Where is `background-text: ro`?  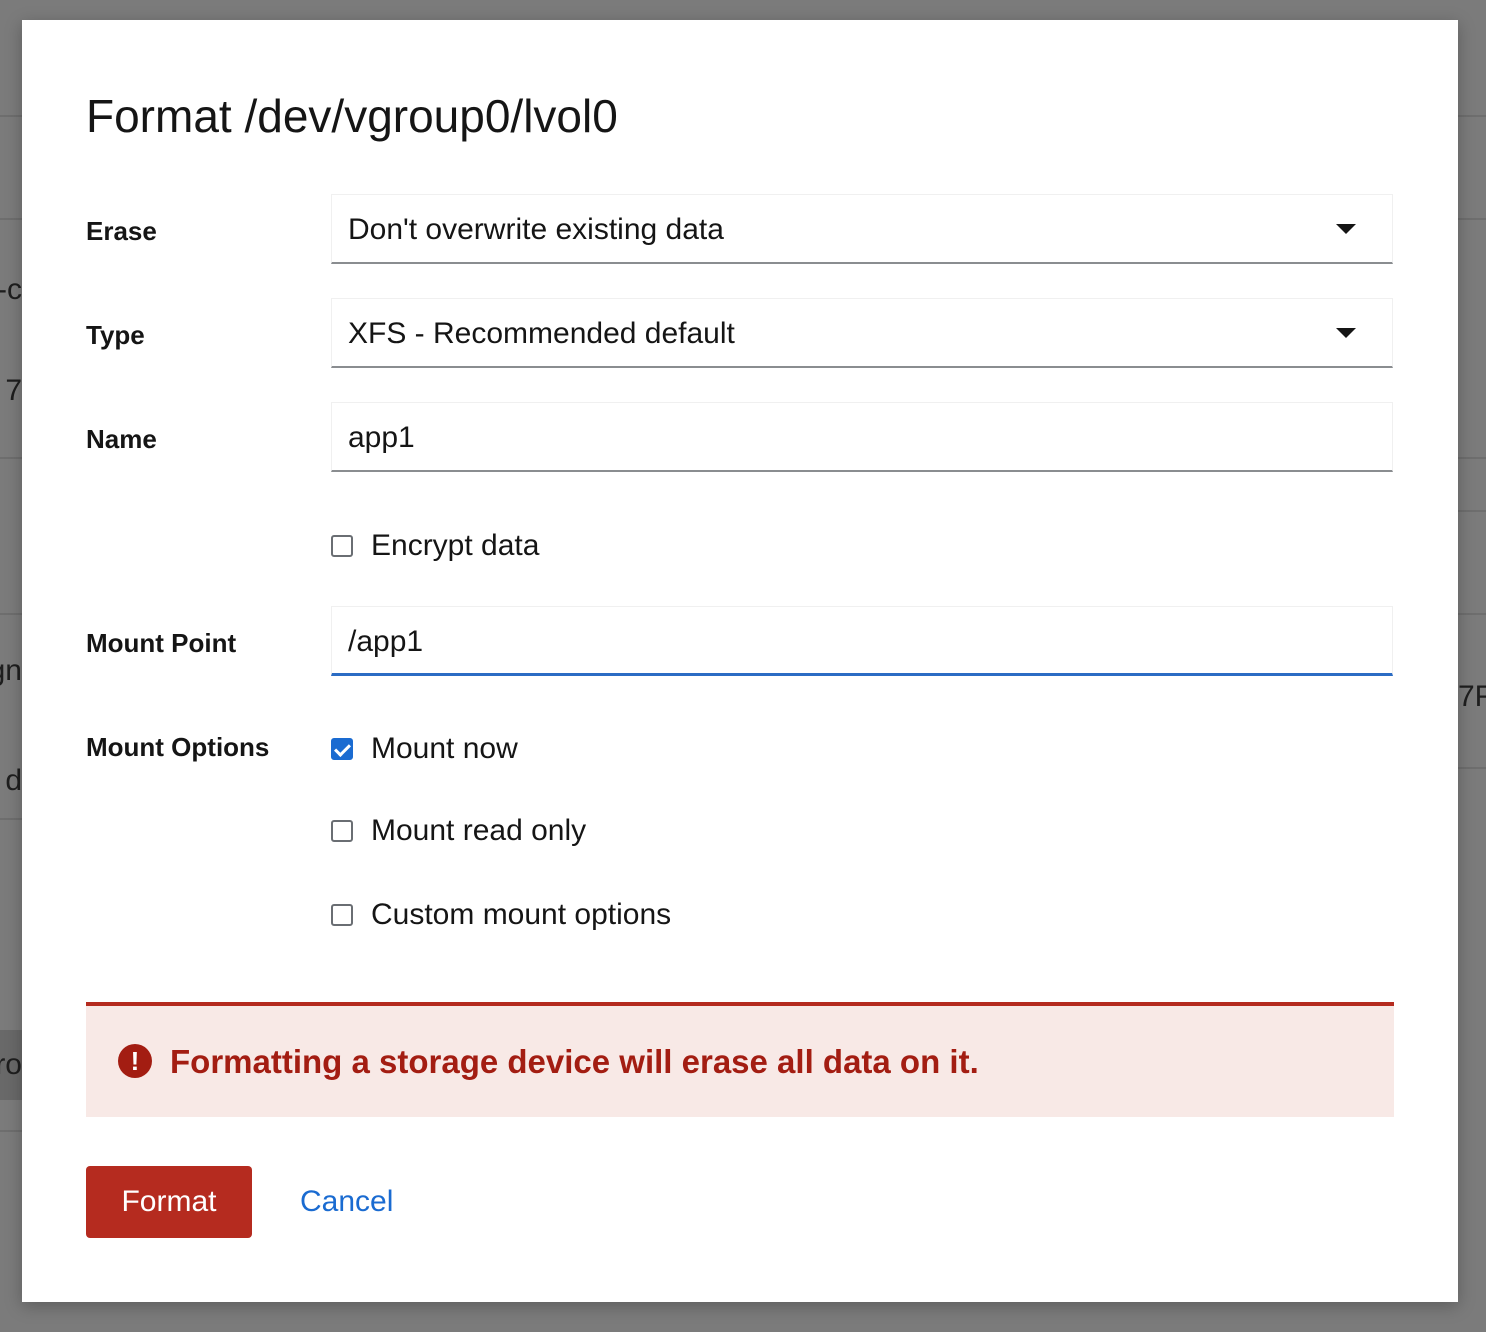 background-text: ro is located at coordinates (11, 1065).